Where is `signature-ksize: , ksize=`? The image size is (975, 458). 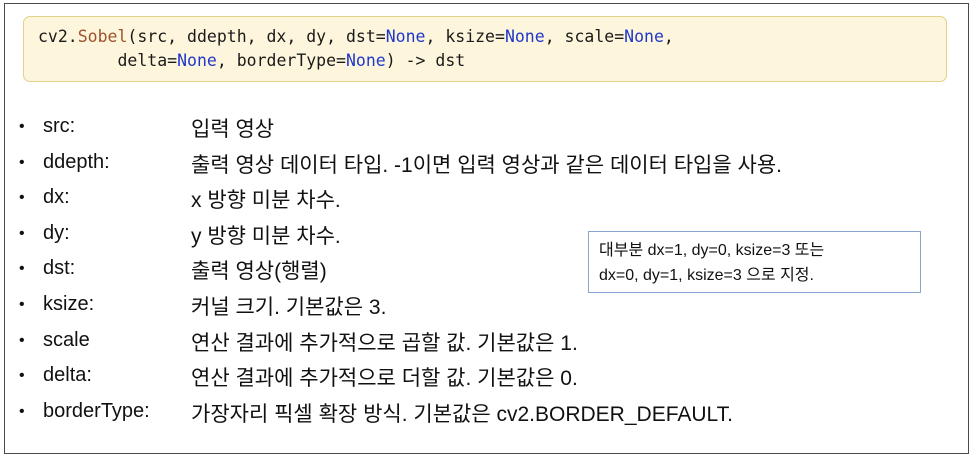 signature-ksize: , ksize= is located at coordinates (465, 36).